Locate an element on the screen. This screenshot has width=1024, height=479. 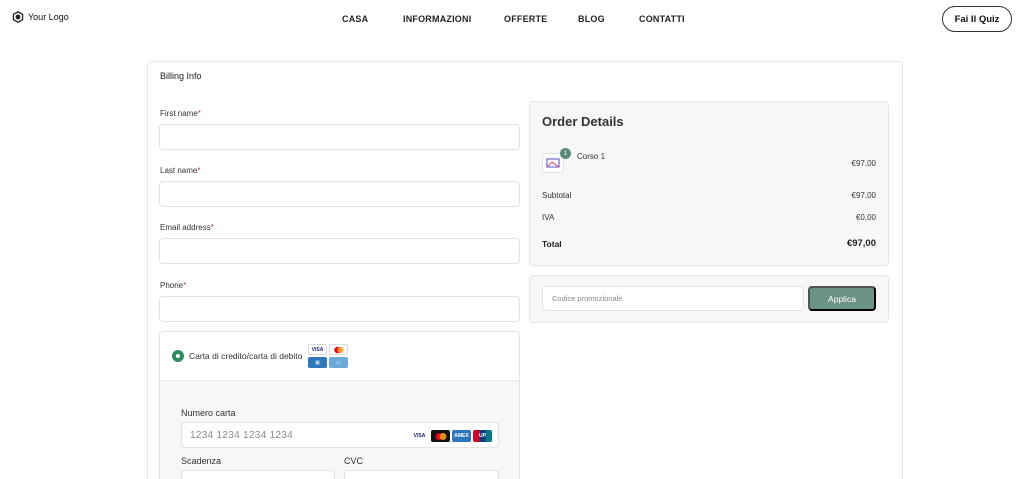
email-input is located at coordinates (339, 251).